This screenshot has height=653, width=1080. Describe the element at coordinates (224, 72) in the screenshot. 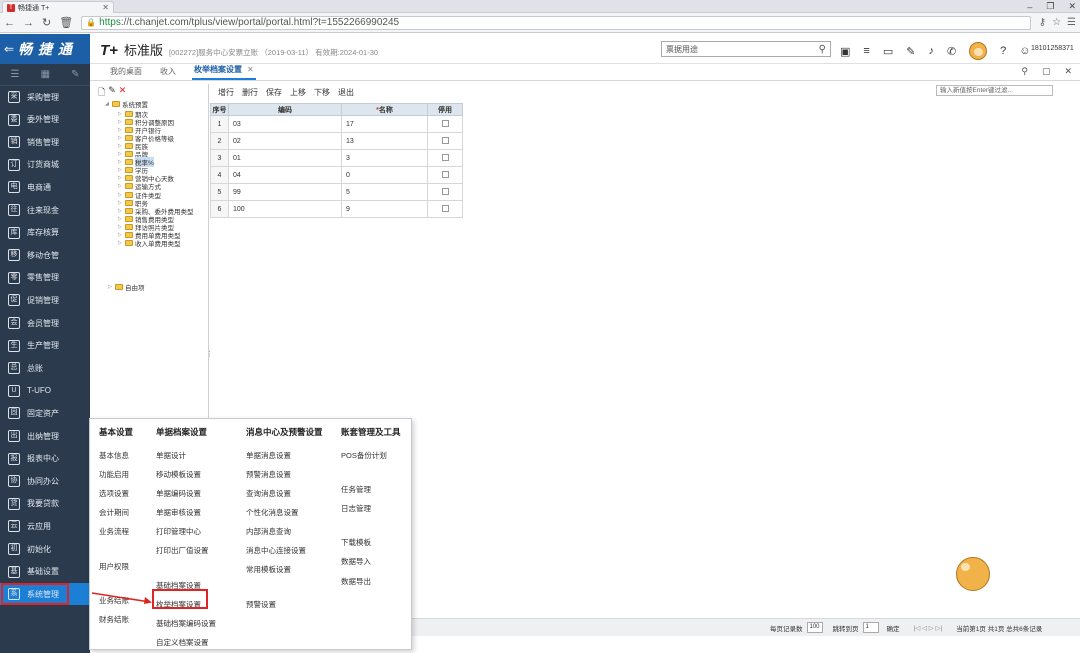

I see `tab-enum-archive: 枚举档案设置 ✕` at that location.